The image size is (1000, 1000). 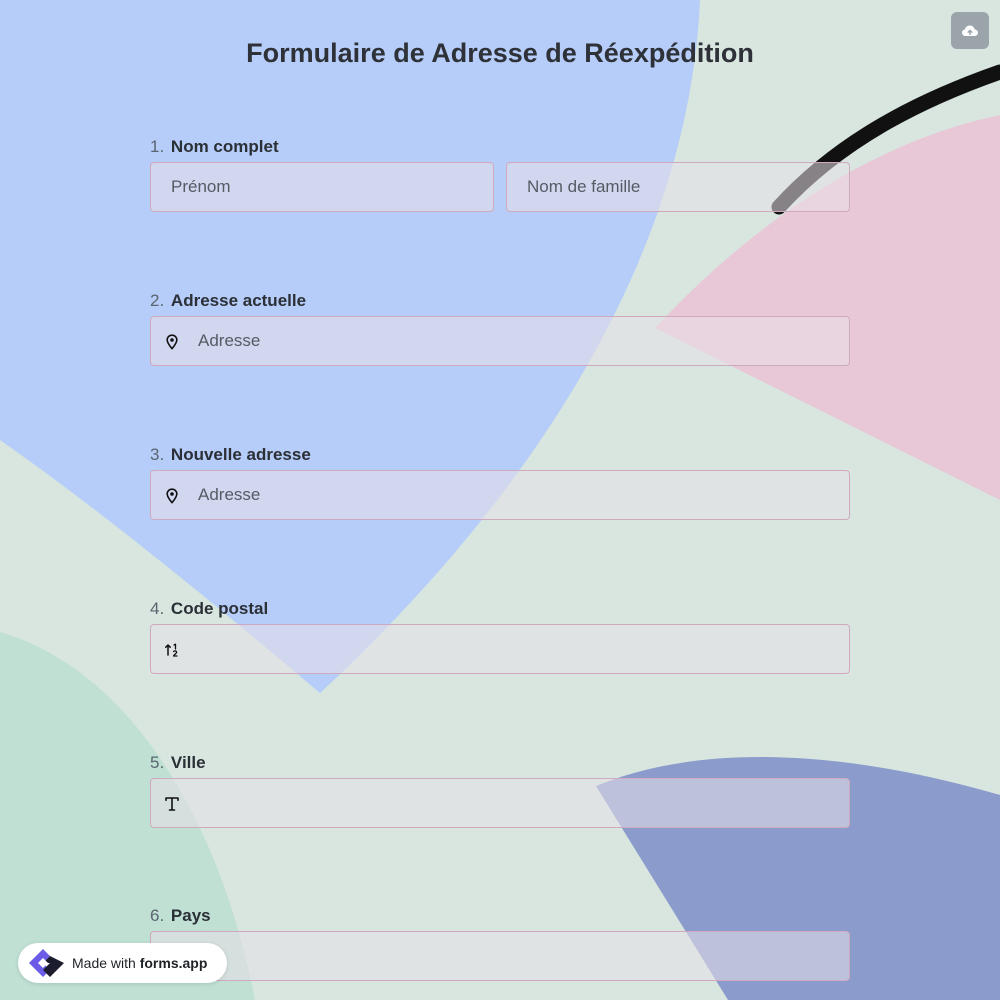 I want to click on question-label: 5. Ville, so click(x=178, y=763).